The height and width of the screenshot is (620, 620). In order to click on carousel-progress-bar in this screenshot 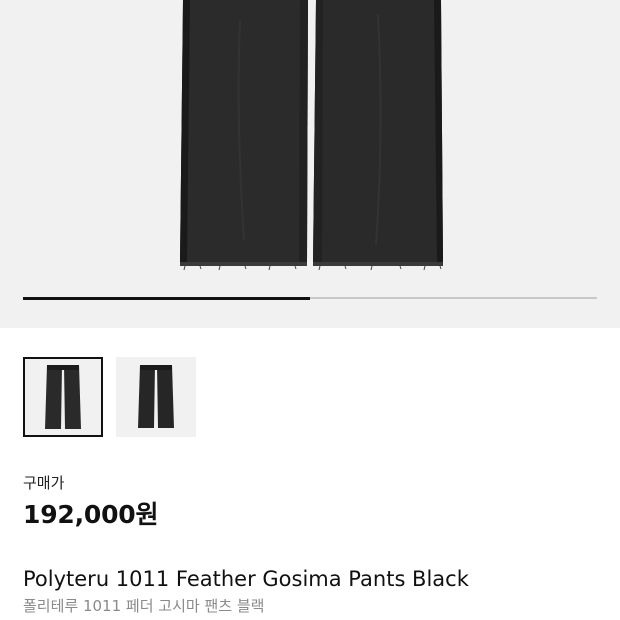, I will do `click(310, 298)`.